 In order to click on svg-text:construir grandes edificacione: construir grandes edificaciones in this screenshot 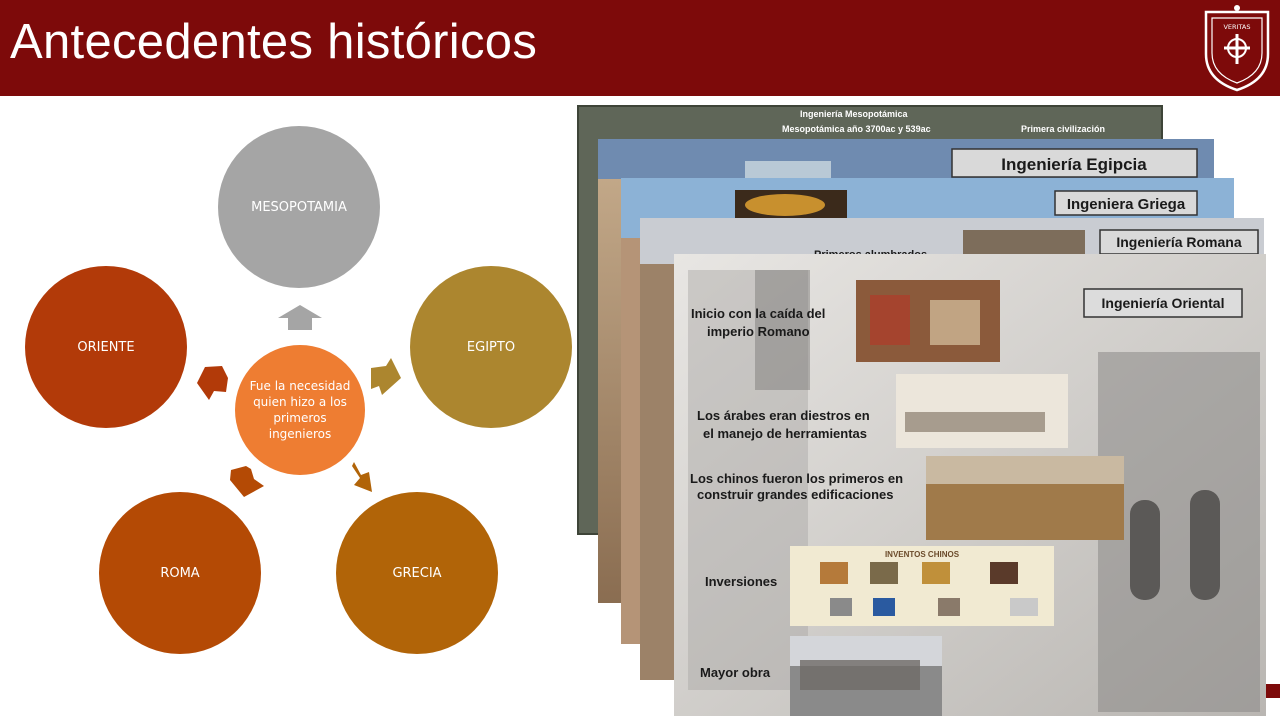, I will do `click(795, 494)`.